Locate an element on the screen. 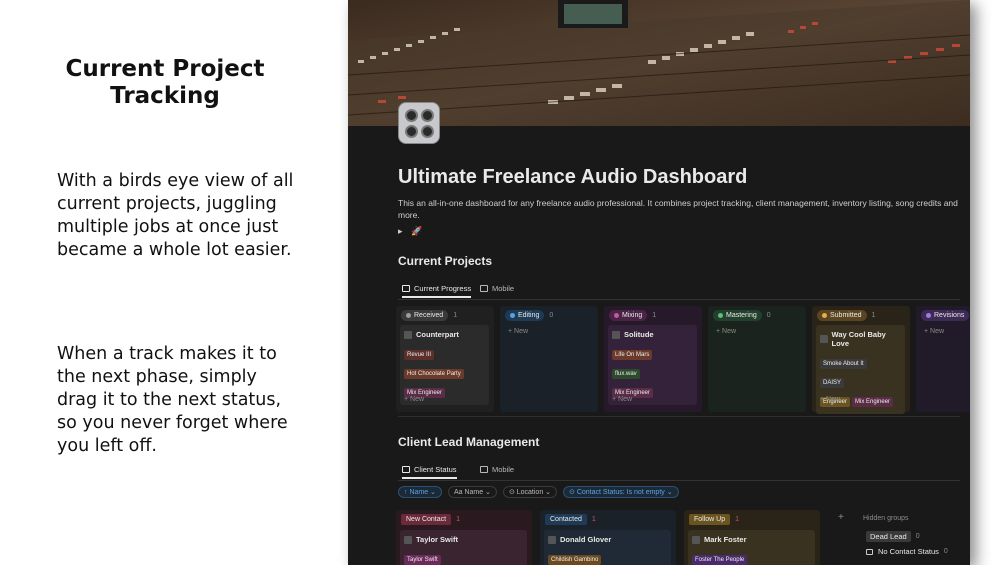  tab-board-view: Client Status is located at coordinates (429, 472).